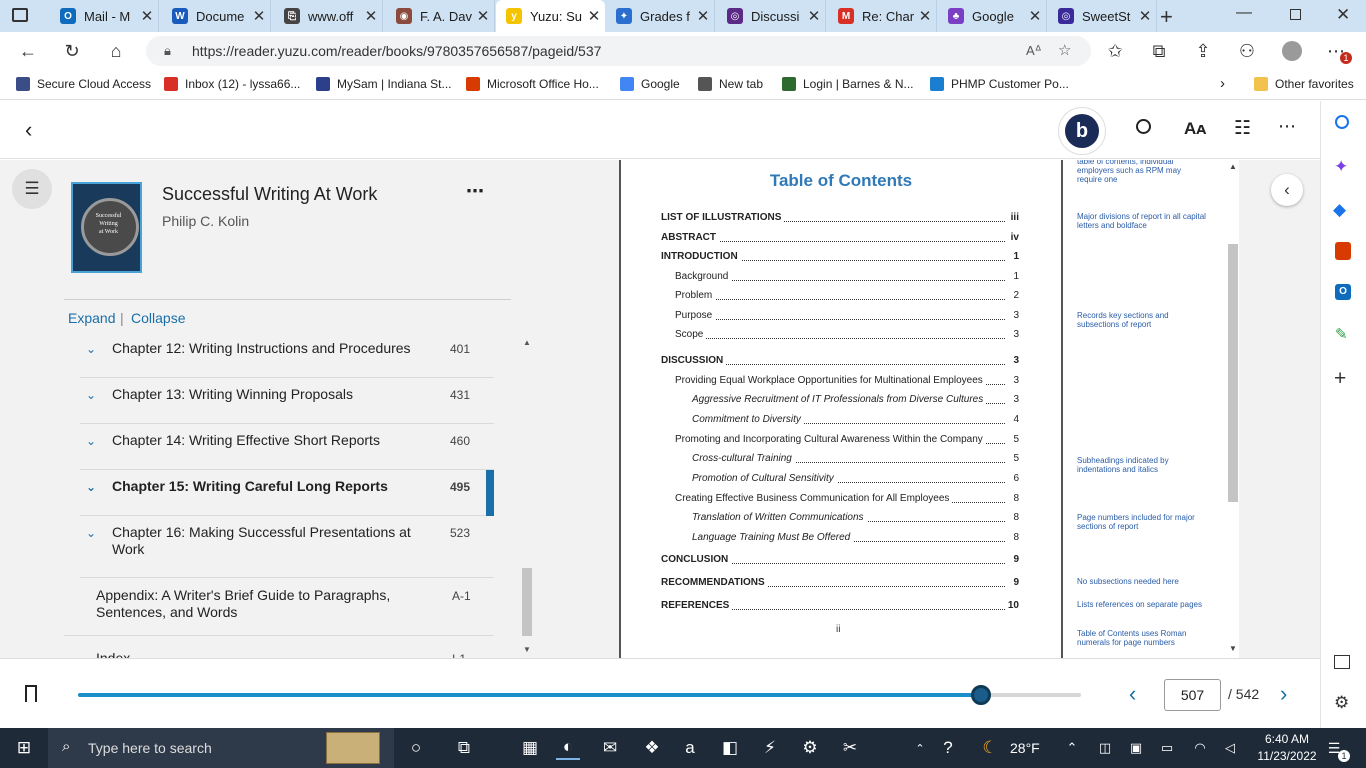 Image resolution: width=1366 pixels, height=768 pixels. I want to click on wifi-icon: ◠, so click(1200, 748).